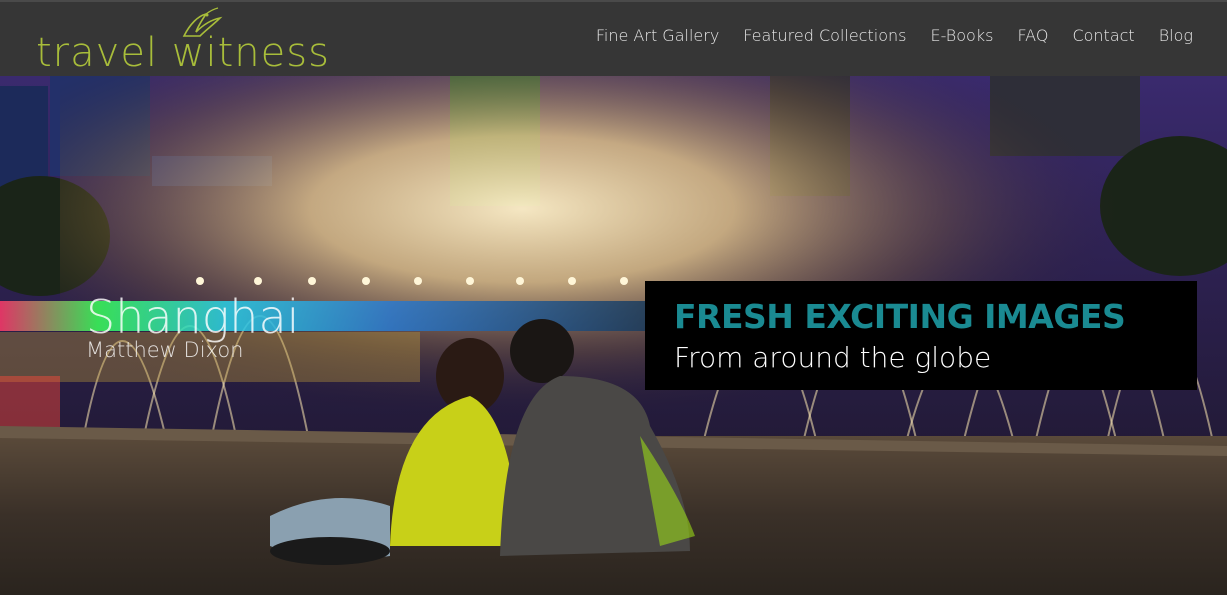  What do you see at coordinates (183, 53) in the screenshot?
I see `logo-text: travel witness` at bounding box center [183, 53].